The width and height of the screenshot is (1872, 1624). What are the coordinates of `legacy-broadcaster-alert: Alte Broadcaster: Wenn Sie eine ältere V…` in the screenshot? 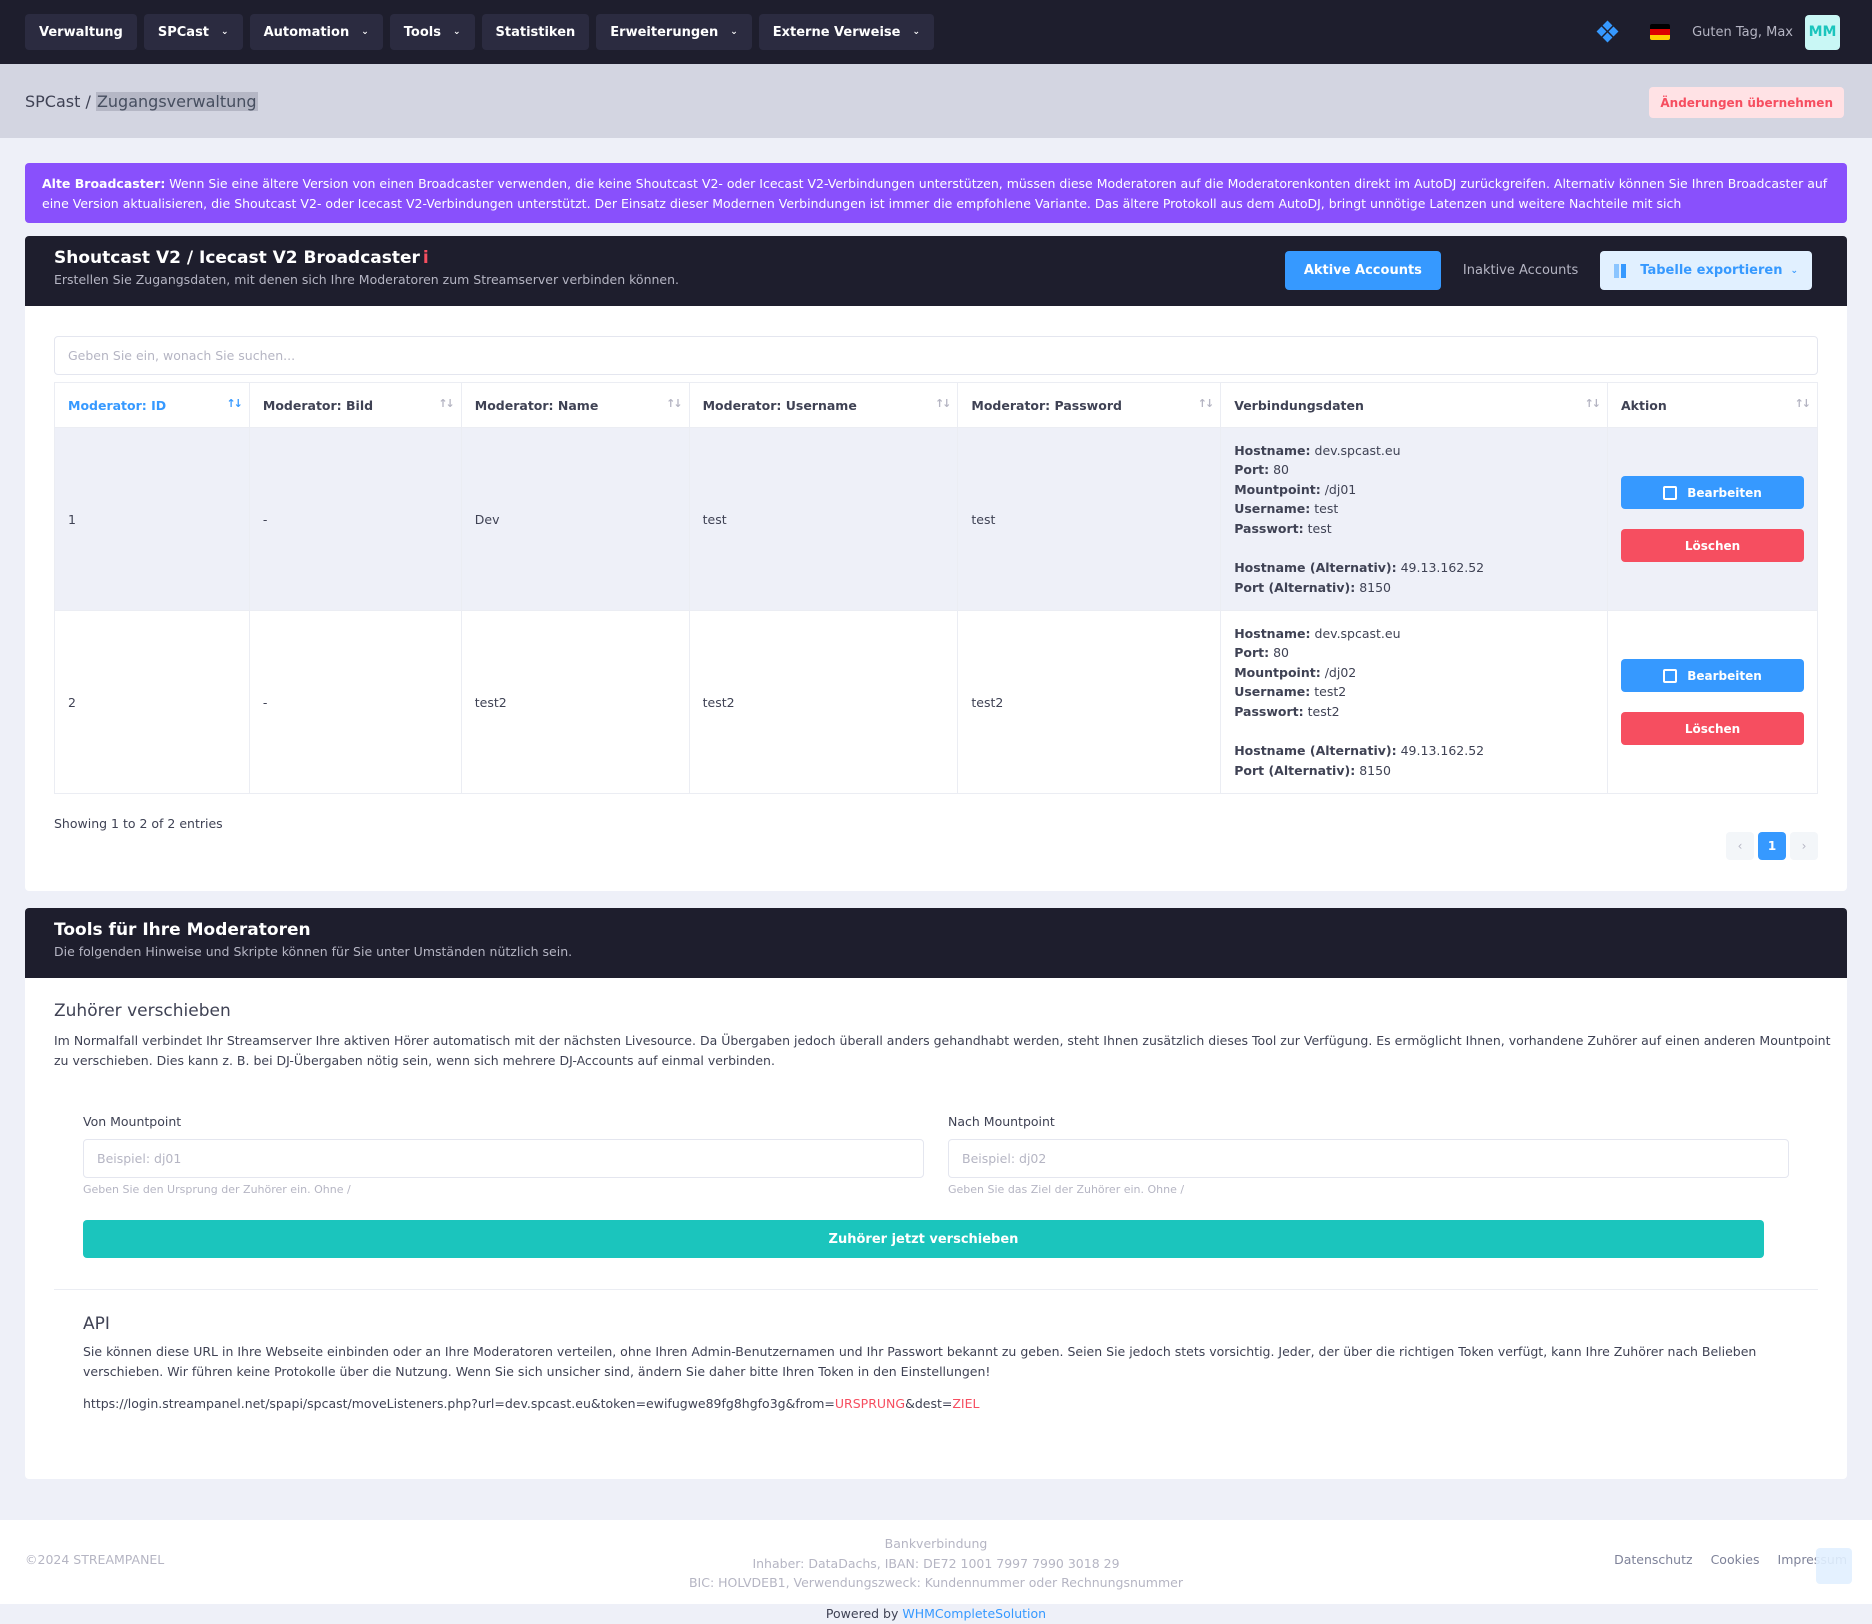 It's located at (936, 193).